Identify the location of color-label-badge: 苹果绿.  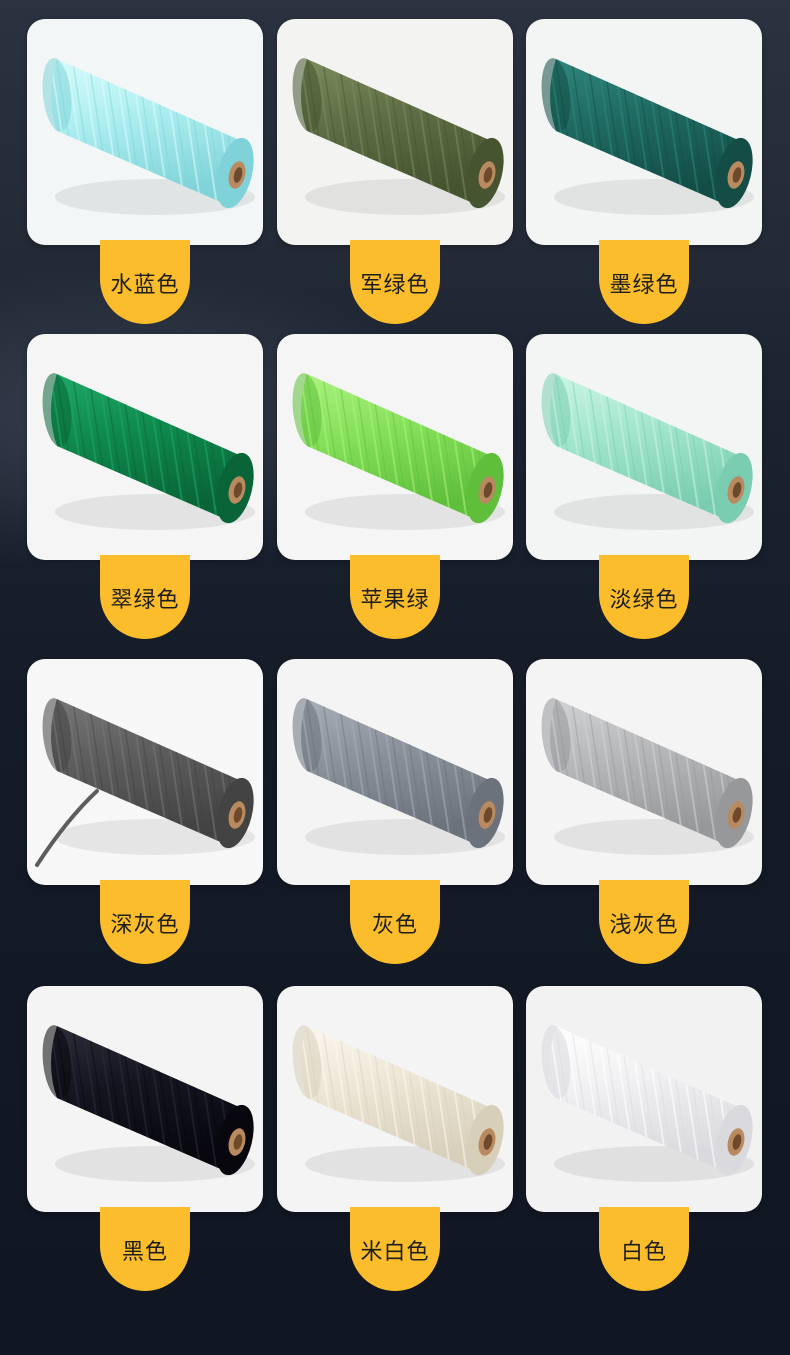
(395, 597).